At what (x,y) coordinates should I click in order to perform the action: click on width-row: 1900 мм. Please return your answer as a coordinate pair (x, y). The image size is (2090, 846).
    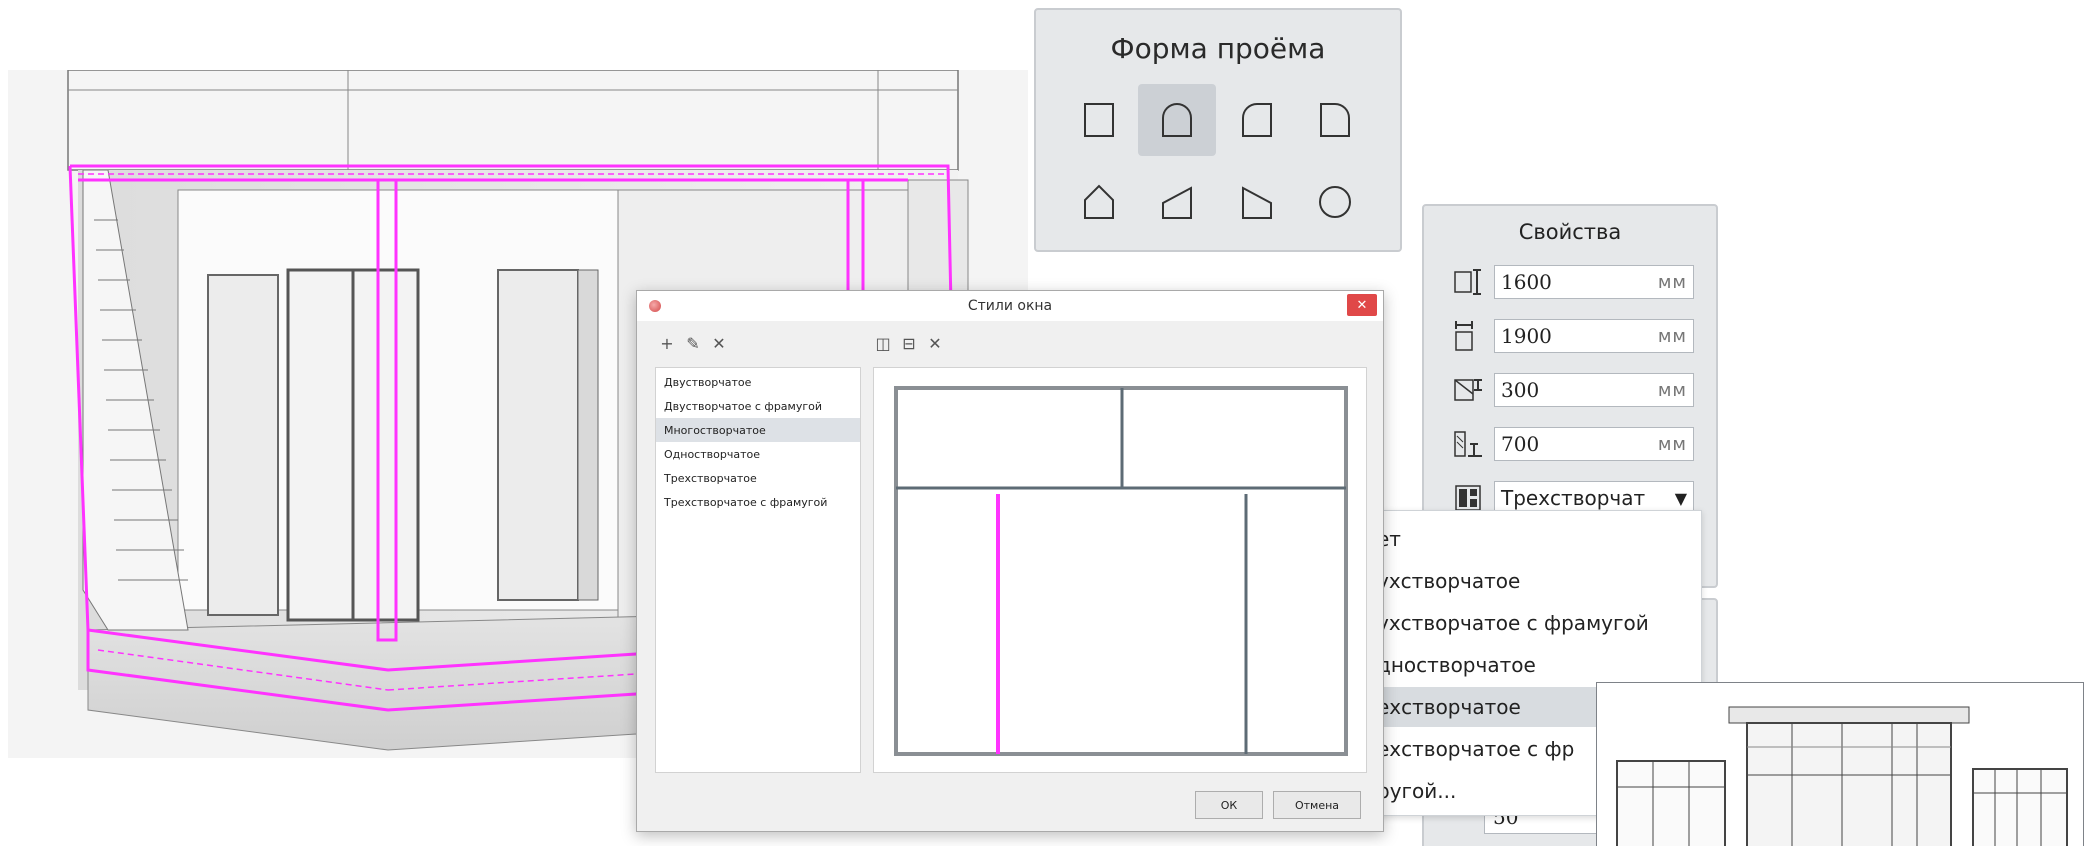
    Looking at the image, I should click on (1578, 336).